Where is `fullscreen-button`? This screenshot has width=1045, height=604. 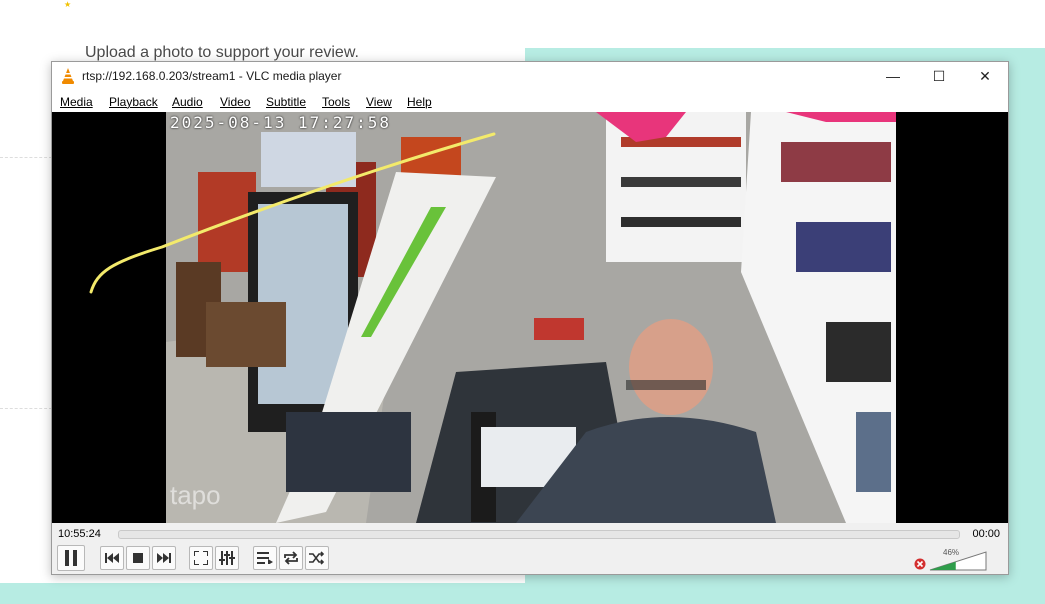
fullscreen-button is located at coordinates (201, 558).